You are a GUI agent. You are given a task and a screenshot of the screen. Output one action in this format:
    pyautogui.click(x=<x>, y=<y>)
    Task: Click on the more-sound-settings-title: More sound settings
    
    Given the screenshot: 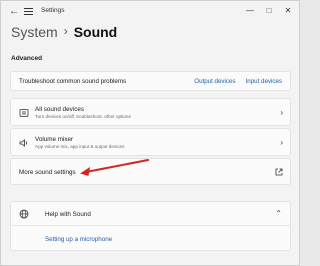 What is the action you would take?
    pyautogui.click(x=47, y=172)
    